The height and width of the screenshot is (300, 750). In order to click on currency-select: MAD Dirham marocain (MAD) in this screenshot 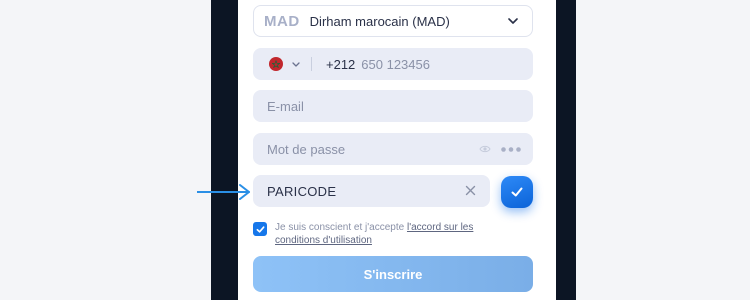, I will do `click(393, 21)`.